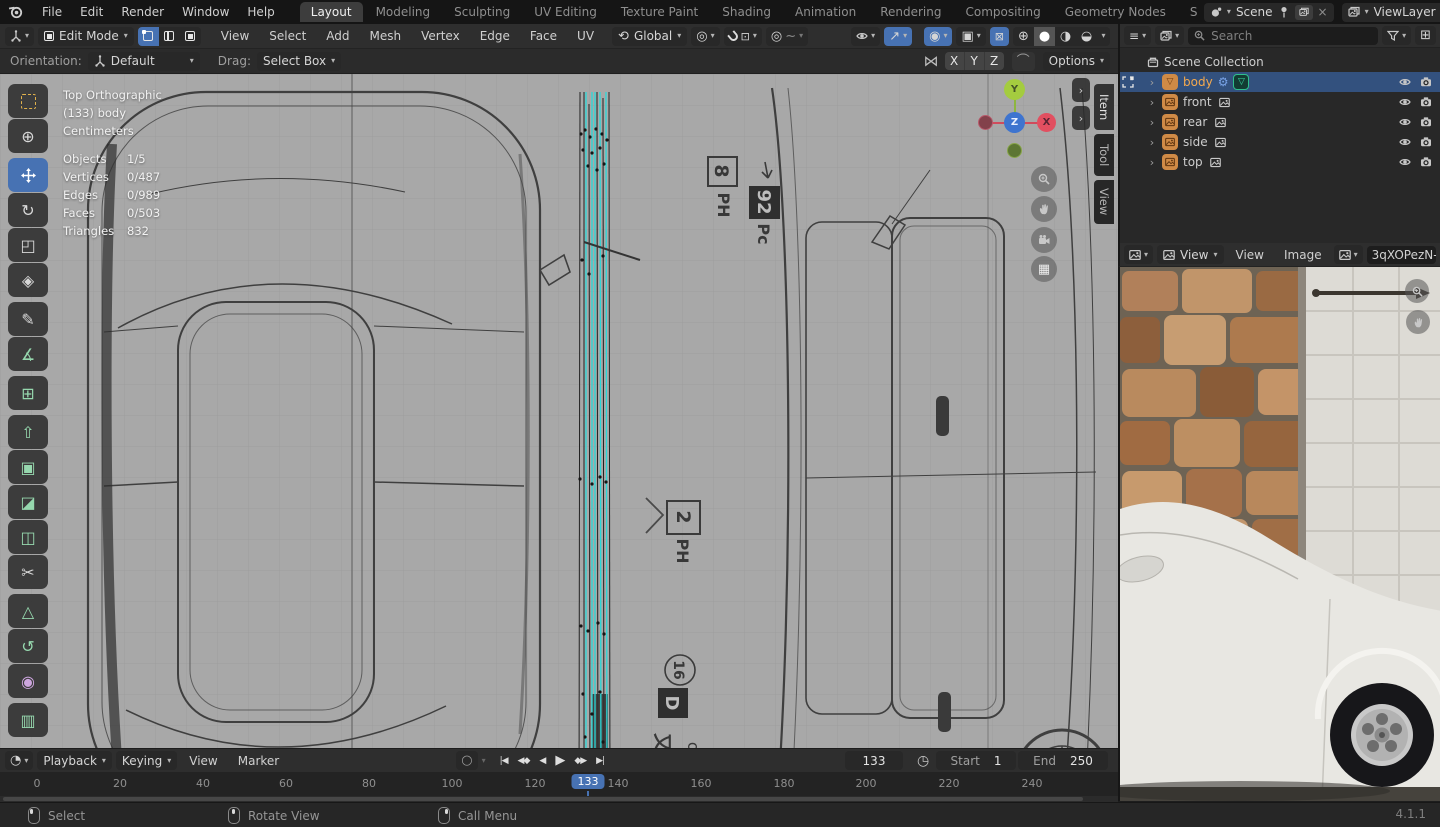  What do you see at coordinates (1425, 35) in the screenshot?
I see `new-collection-button: ⊞` at bounding box center [1425, 35].